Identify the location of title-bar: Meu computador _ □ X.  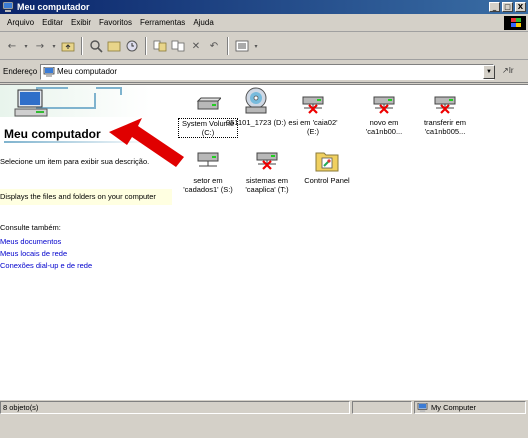
(264, 7).